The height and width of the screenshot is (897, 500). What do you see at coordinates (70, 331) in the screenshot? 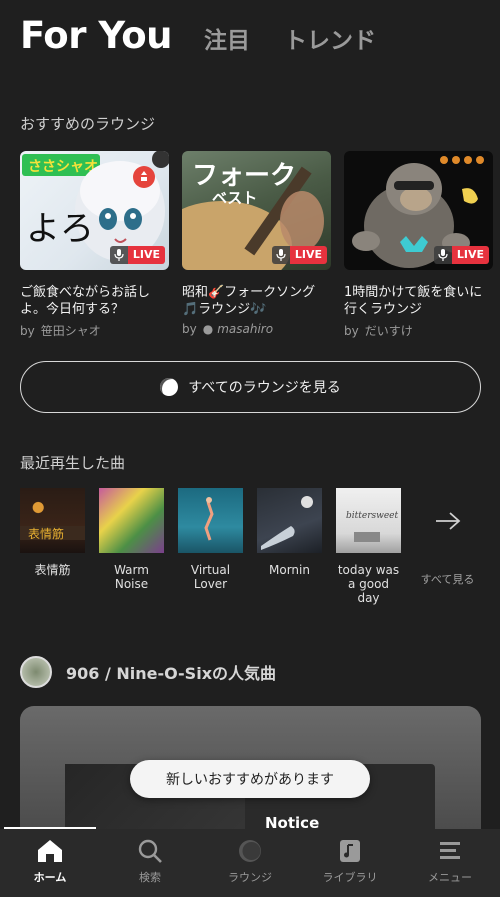
I see `host-name: 笹田シャオ` at bounding box center [70, 331].